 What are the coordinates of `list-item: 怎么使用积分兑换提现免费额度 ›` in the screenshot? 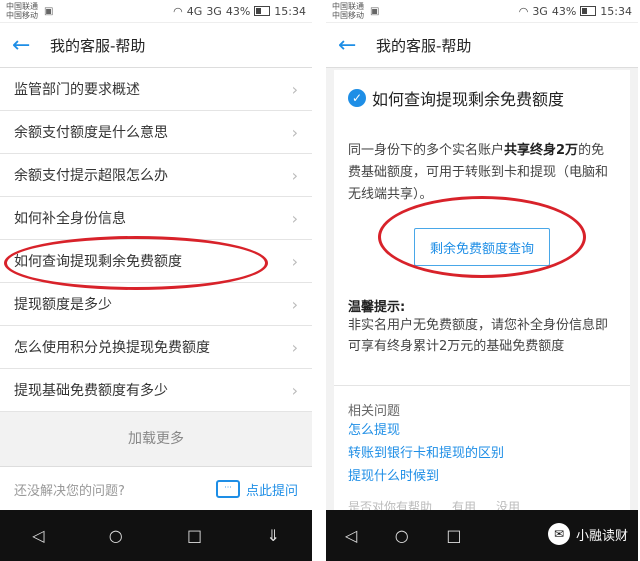 It's located at (156, 347).